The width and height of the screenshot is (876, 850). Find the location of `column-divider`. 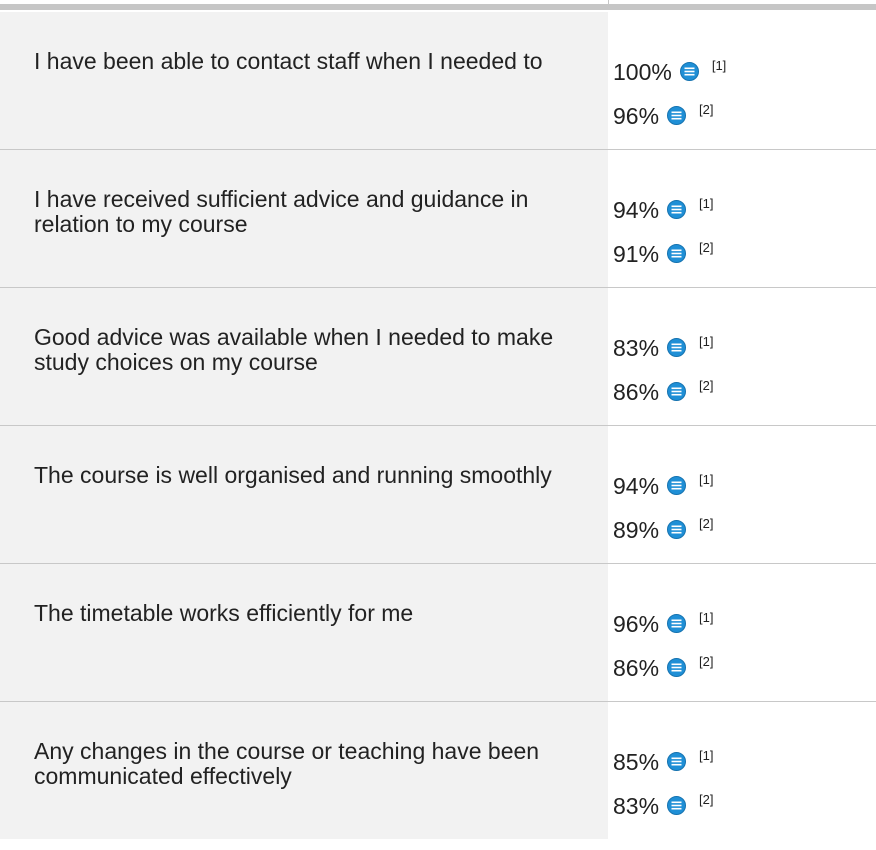

column-divider is located at coordinates (608, 3).